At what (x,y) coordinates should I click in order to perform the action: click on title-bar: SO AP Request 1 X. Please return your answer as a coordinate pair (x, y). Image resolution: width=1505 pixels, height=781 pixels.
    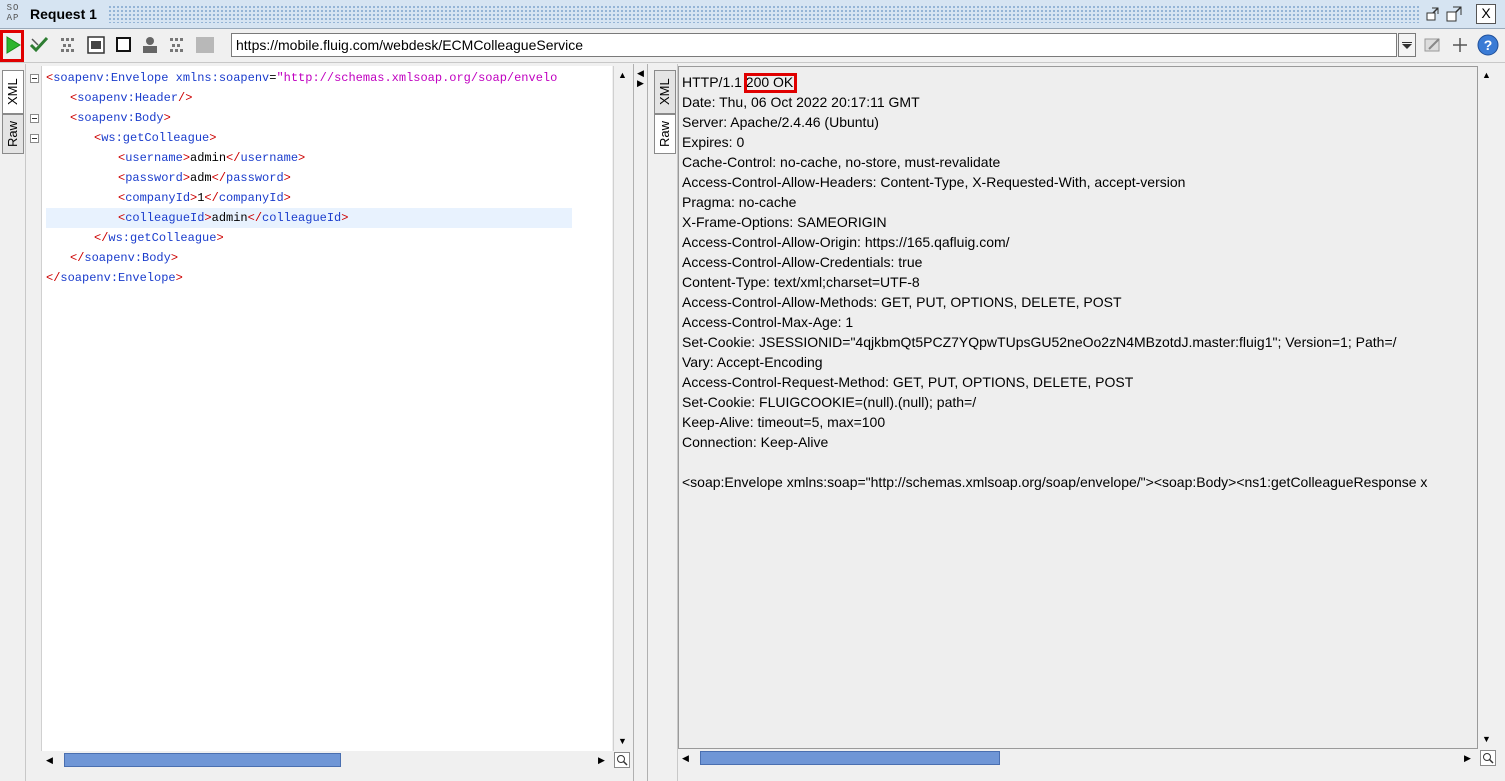
    Looking at the image, I should click on (752, 14).